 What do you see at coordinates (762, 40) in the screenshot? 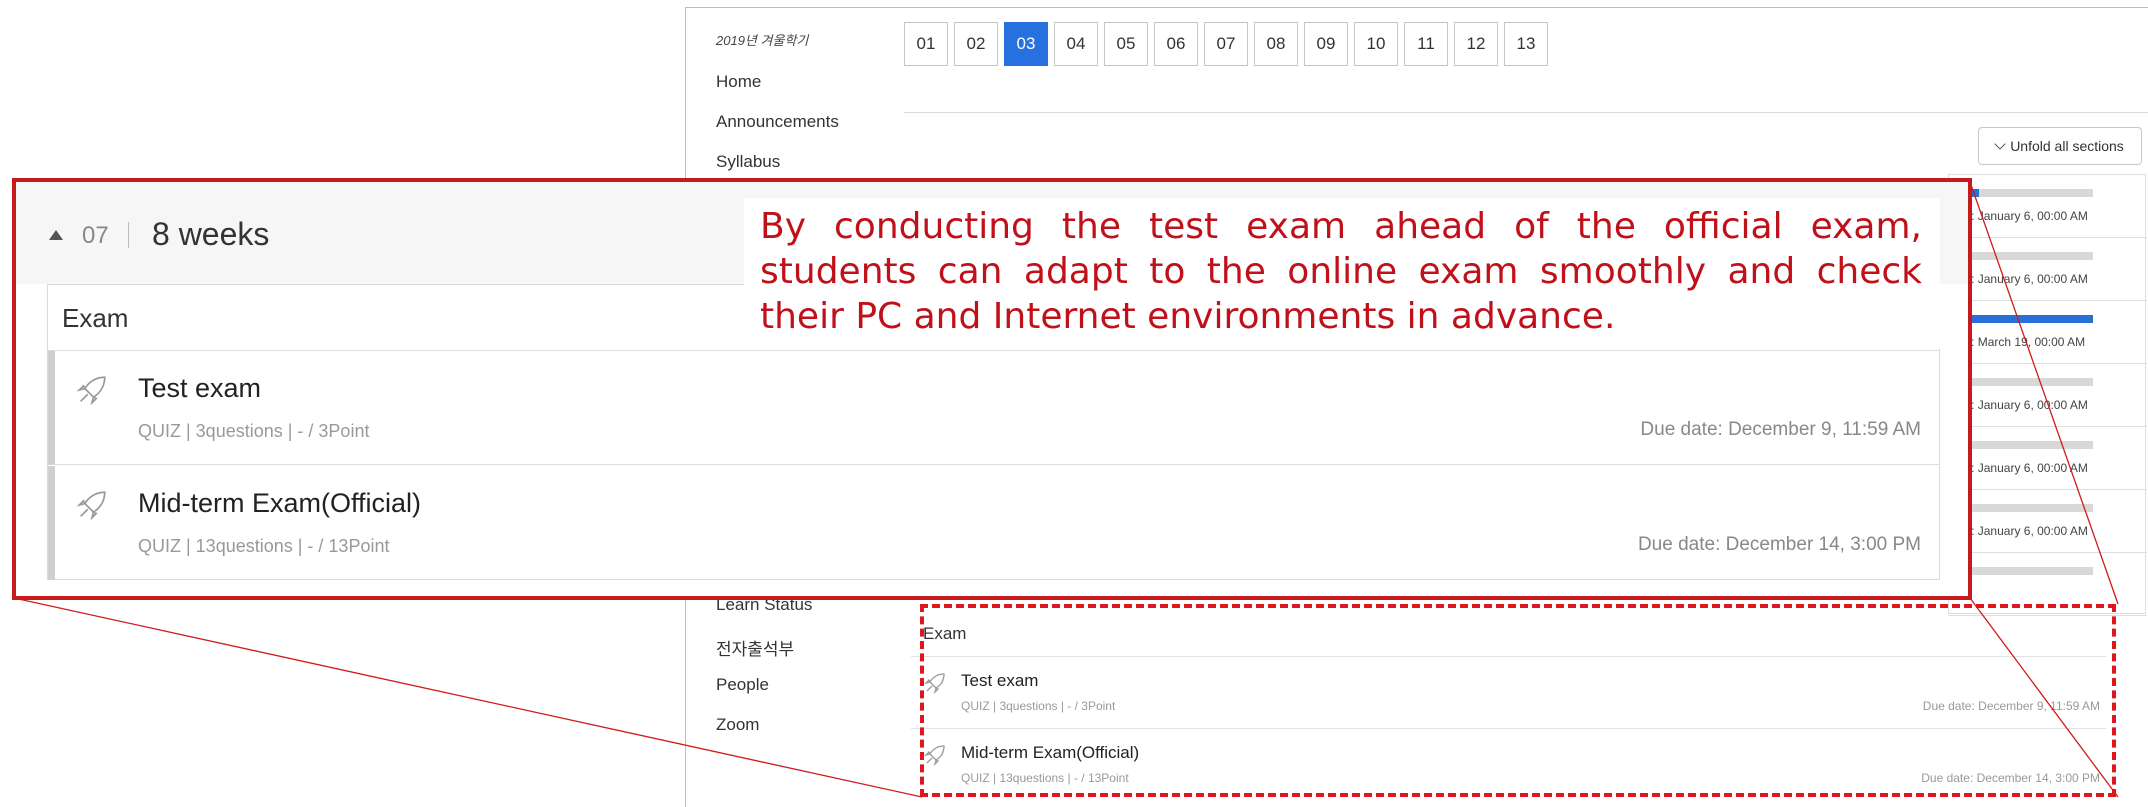
I see `term-label: 2019년 겨울학기` at bounding box center [762, 40].